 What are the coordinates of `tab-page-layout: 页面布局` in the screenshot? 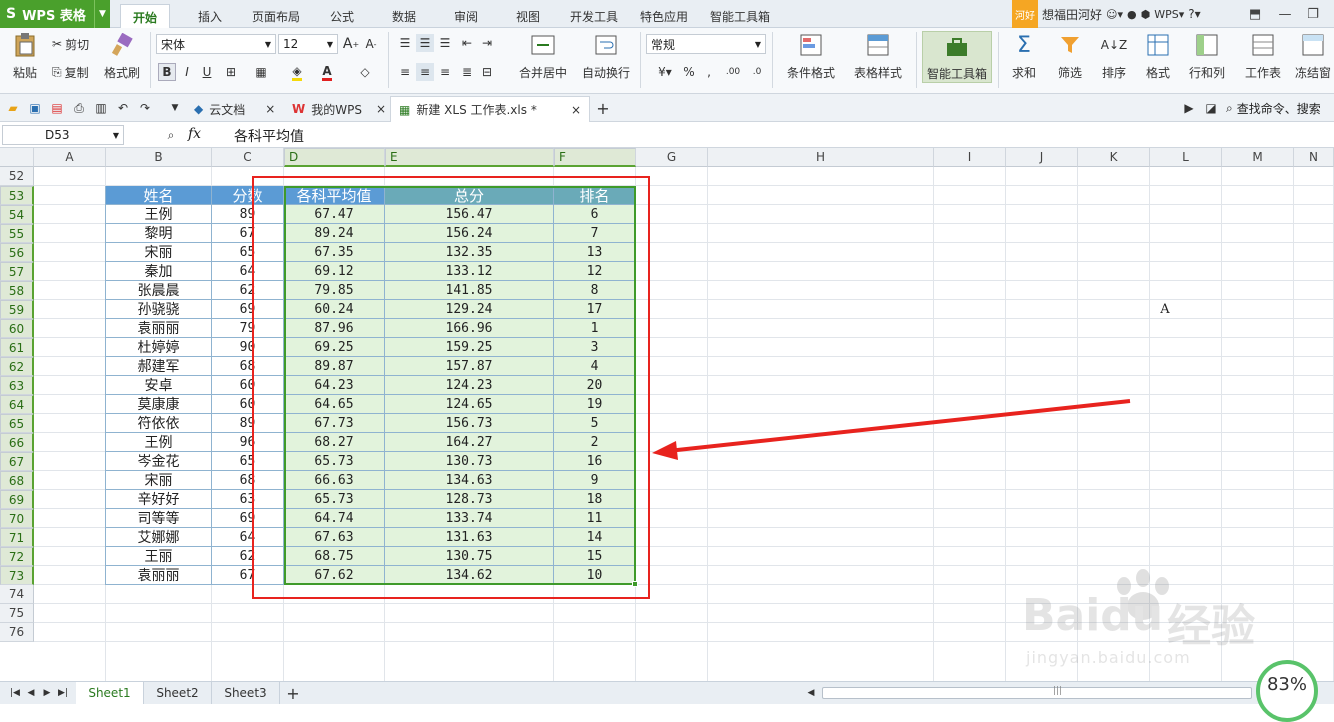 It's located at (276, 16).